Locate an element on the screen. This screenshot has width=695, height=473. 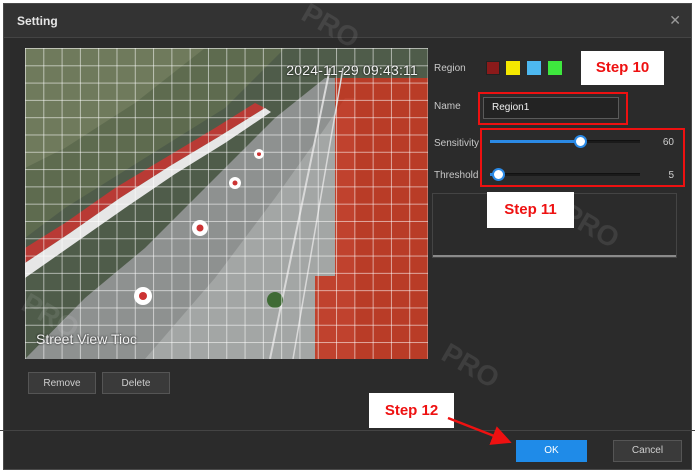
region-color-green is located at coordinates (555, 68).